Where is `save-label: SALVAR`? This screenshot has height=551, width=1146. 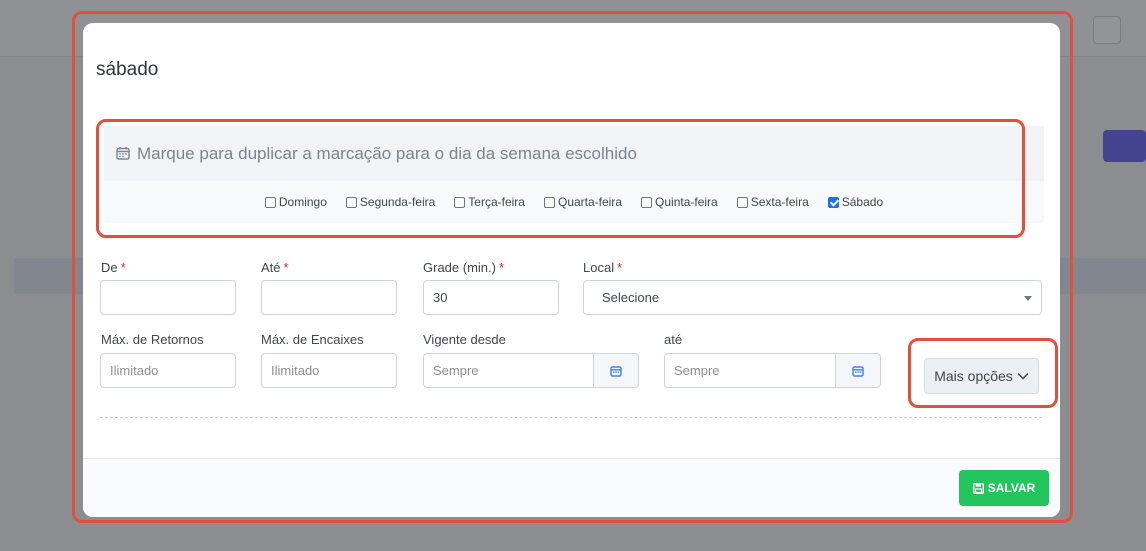
save-label: SALVAR is located at coordinates (1011, 488).